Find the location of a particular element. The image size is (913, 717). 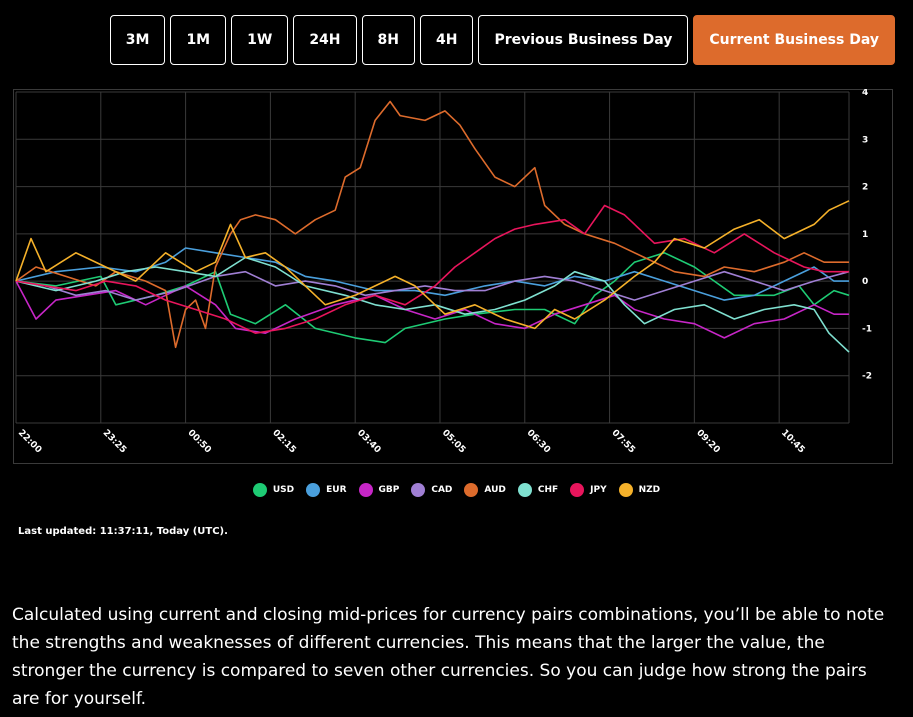

y-tick-label: 4 is located at coordinates (865, 93).